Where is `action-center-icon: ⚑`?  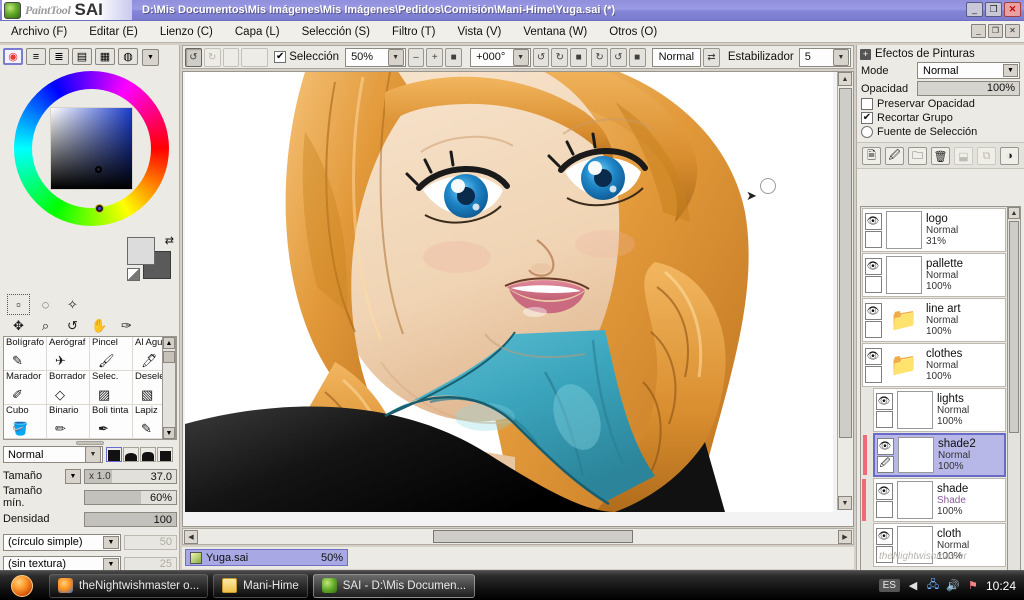 action-center-icon: ⚑ is located at coordinates (973, 586).